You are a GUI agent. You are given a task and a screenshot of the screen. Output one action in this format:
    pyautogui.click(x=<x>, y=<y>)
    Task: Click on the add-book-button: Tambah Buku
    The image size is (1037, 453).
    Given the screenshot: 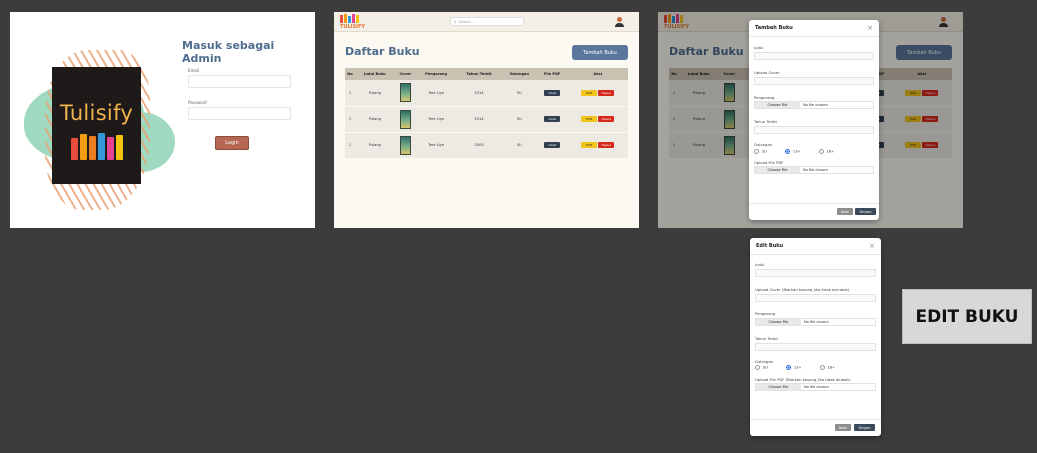 What is the action you would take?
    pyautogui.click(x=600, y=52)
    